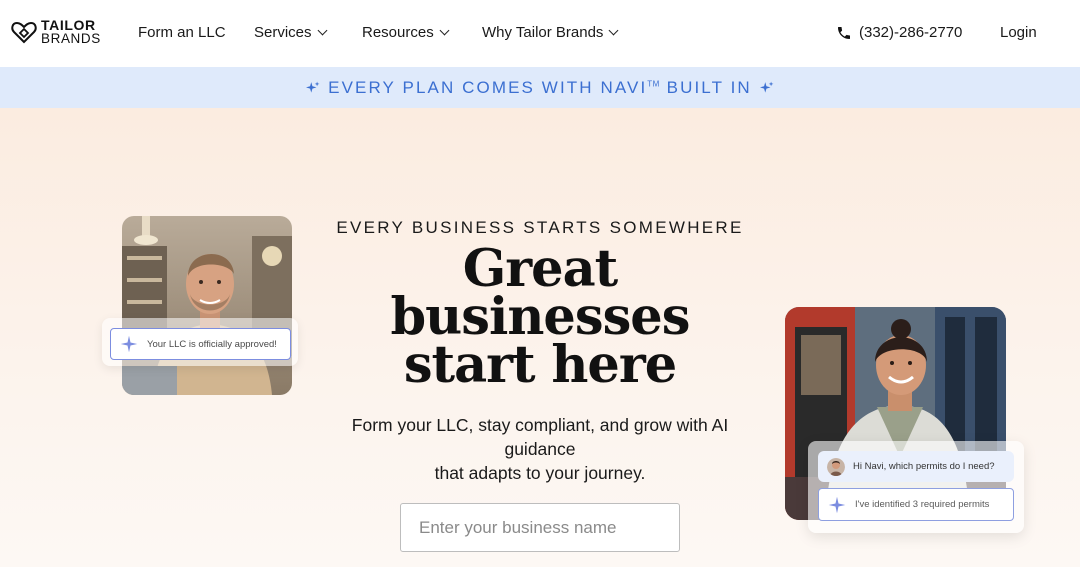 The height and width of the screenshot is (567, 1080). I want to click on subtext-line: that adapts to your journey., so click(540, 473).